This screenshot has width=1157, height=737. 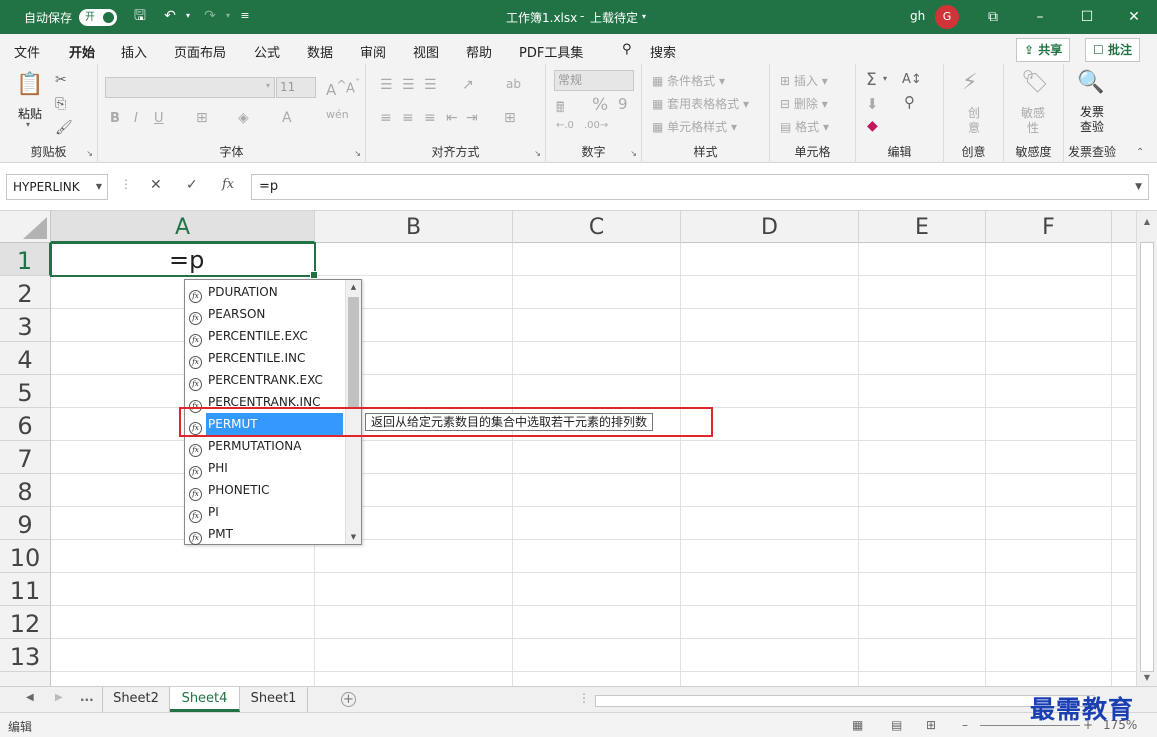 What do you see at coordinates (25, 292) in the screenshot?
I see `row-header-2: 2` at bounding box center [25, 292].